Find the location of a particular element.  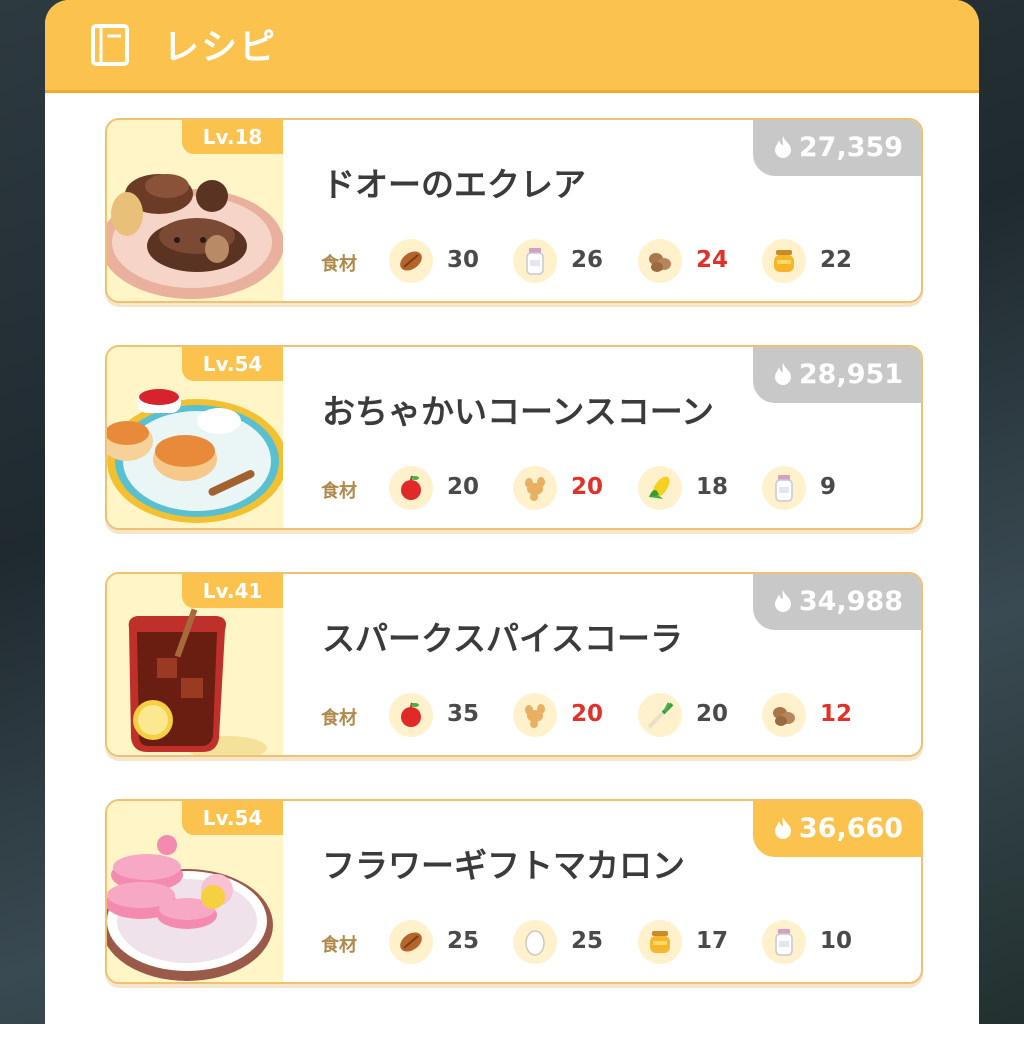

energy-badge: 28,951 is located at coordinates (837, 375).